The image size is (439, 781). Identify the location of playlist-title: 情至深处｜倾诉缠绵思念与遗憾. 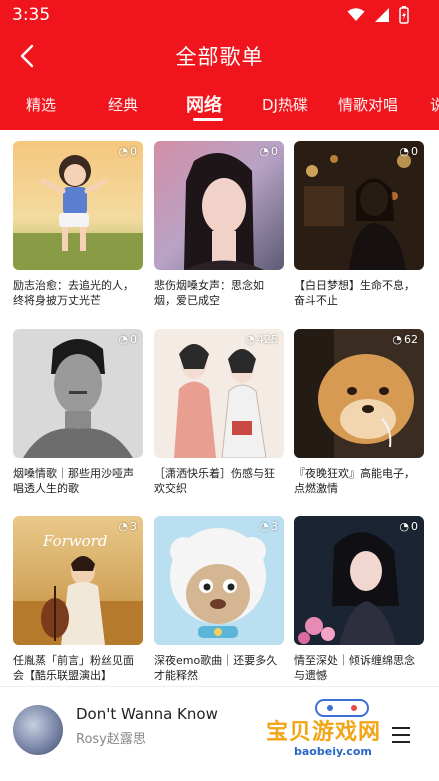
(359, 668).